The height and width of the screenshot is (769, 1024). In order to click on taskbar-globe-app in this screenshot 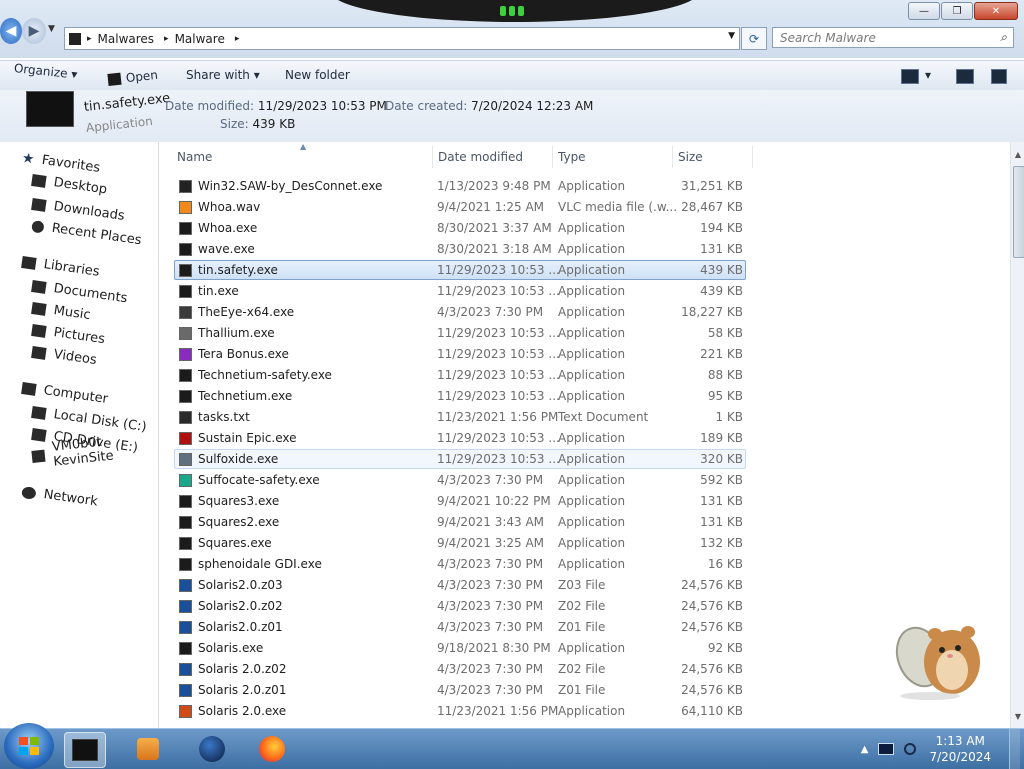, I will do `click(212, 749)`.